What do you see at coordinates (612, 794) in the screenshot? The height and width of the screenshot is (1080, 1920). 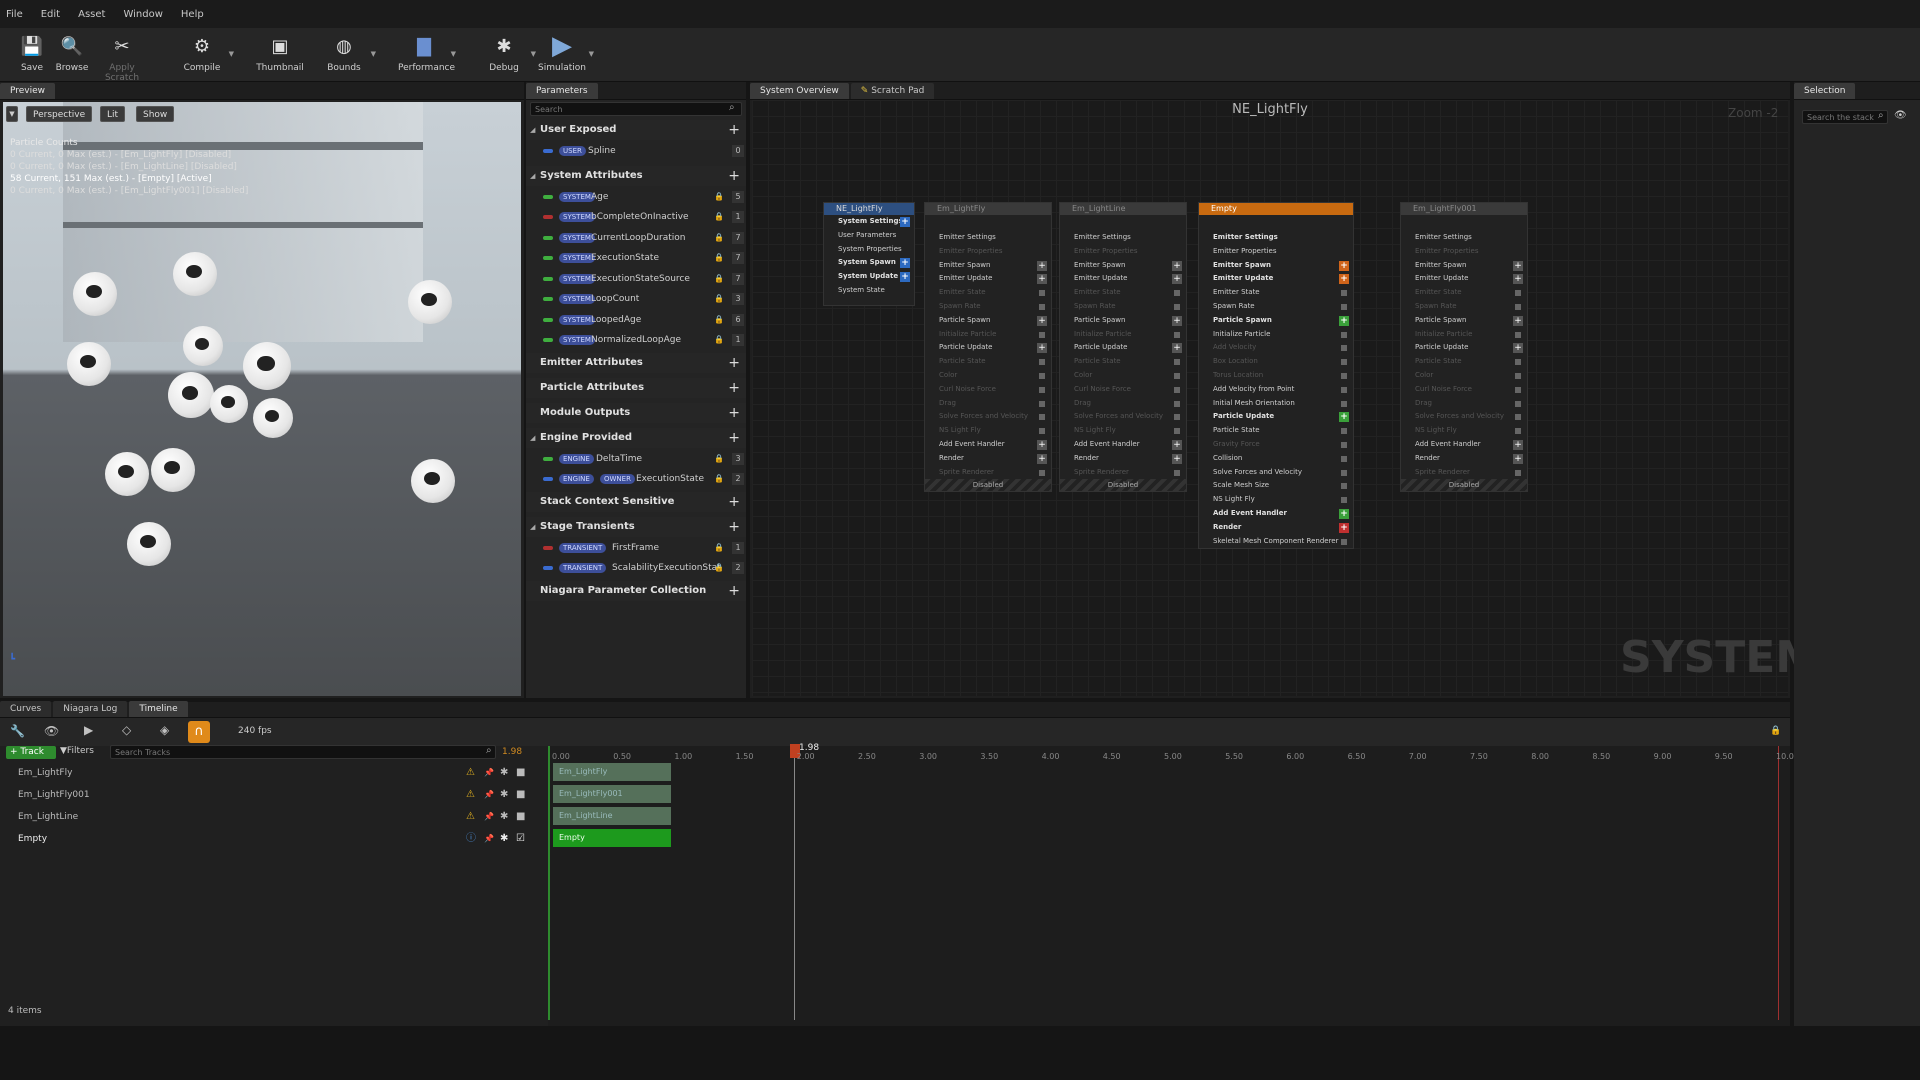 I see `emitter-segment: Em_LightFly001` at bounding box center [612, 794].